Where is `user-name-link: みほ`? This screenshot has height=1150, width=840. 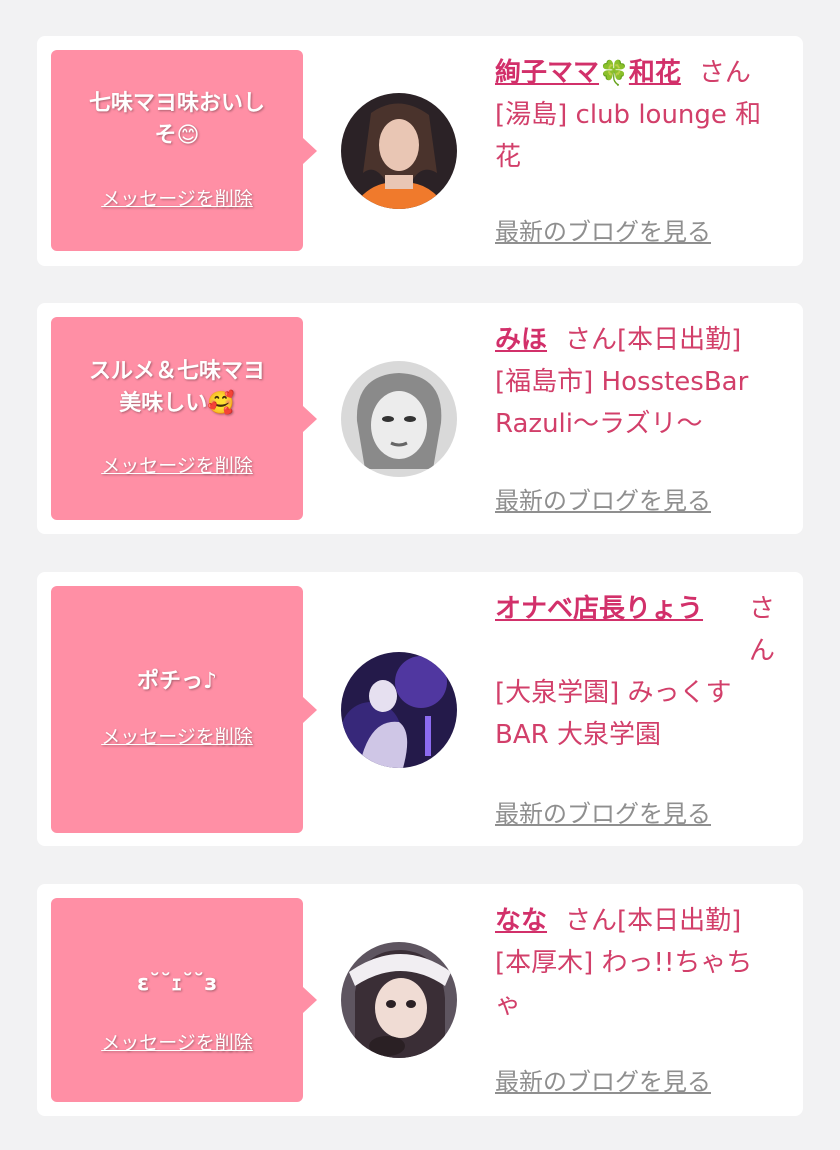
user-name-link: みほ is located at coordinates (521, 340).